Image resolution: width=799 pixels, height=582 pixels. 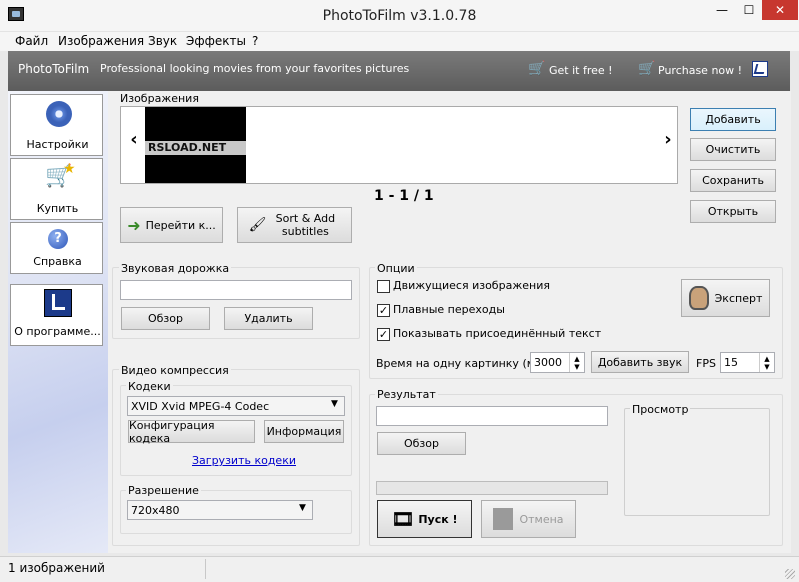 What do you see at coordinates (56, 189) in the screenshot?
I see `sidebar-item-buy: 🛒 ★ Купить` at bounding box center [56, 189].